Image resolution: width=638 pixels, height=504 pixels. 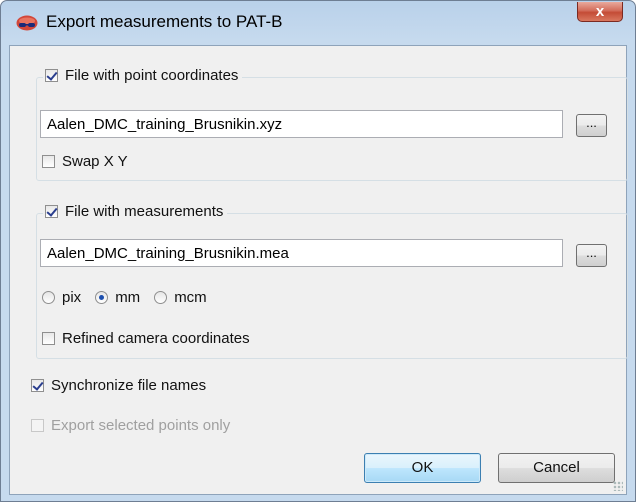 I want to click on synchronize-names-row: Synchronize file names, so click(x=118, y=385).